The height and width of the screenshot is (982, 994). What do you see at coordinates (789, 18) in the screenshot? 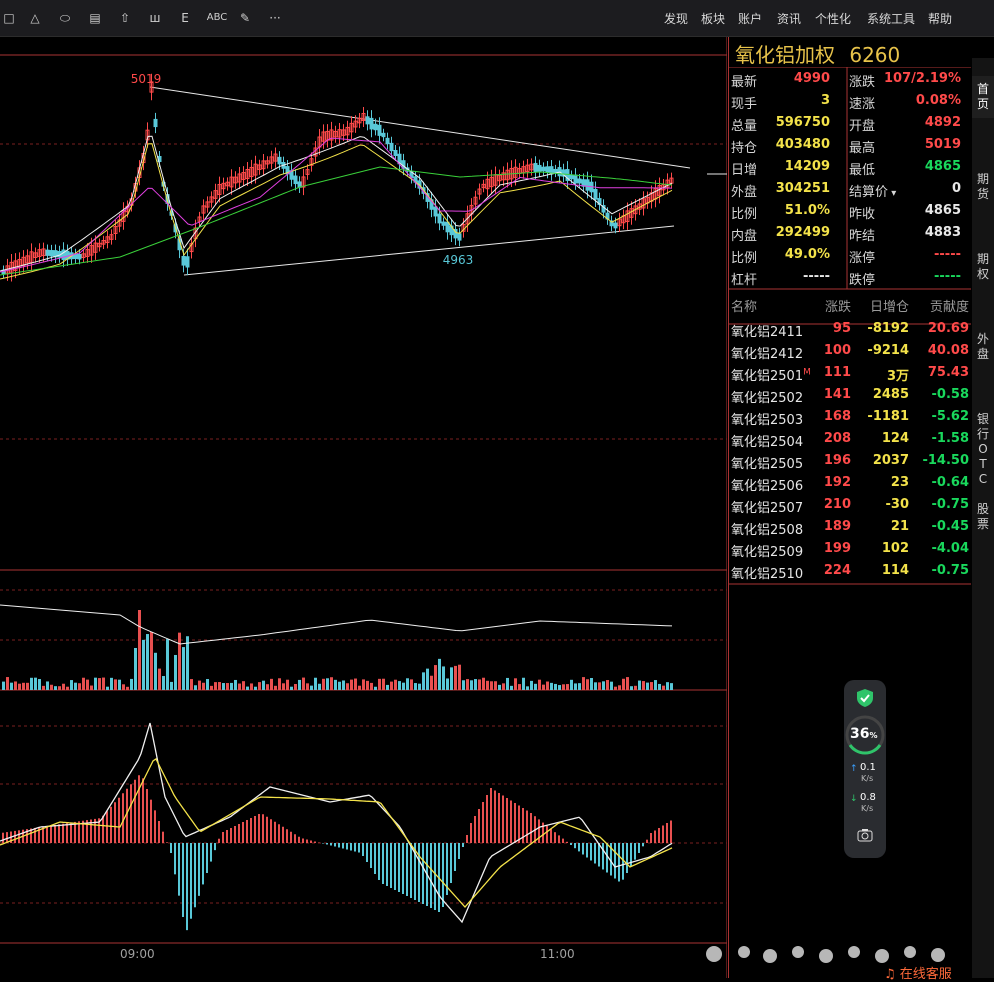
I see `menu-item-3: 资讯` at bounding box center [789, 18].